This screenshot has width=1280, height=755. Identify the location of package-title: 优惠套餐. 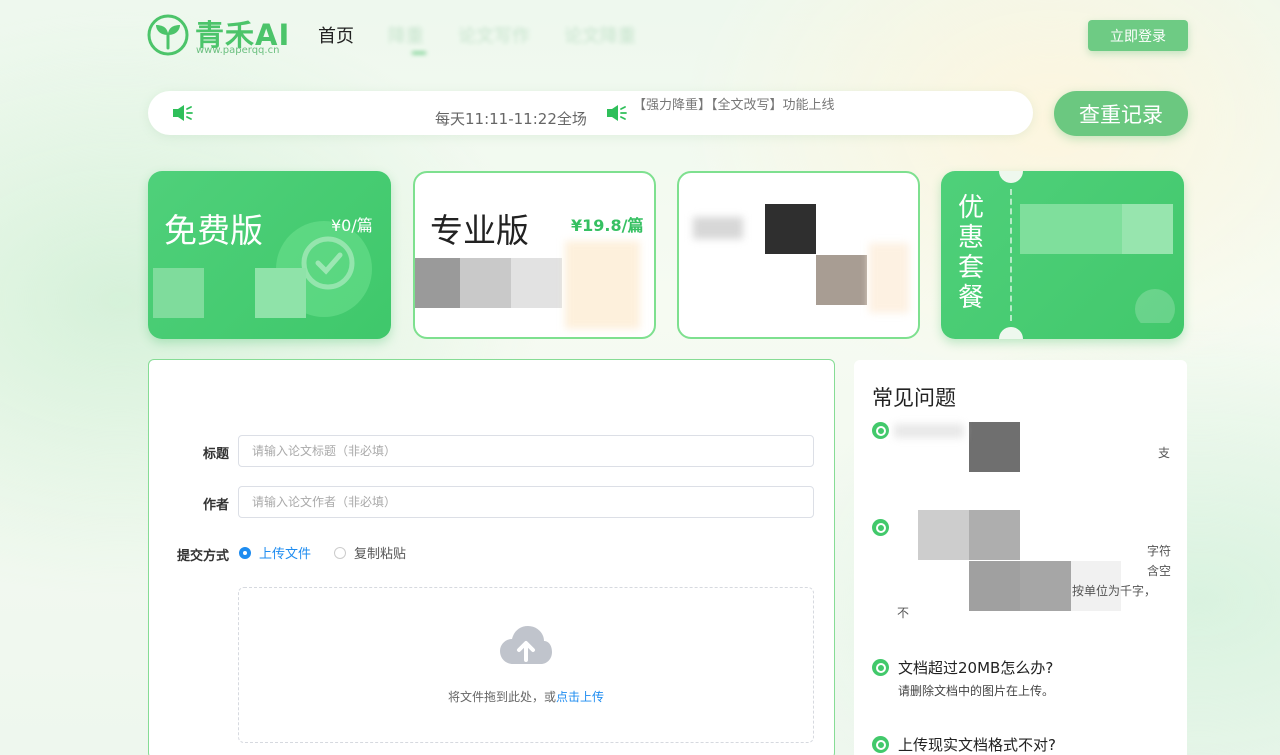
(971, 253).